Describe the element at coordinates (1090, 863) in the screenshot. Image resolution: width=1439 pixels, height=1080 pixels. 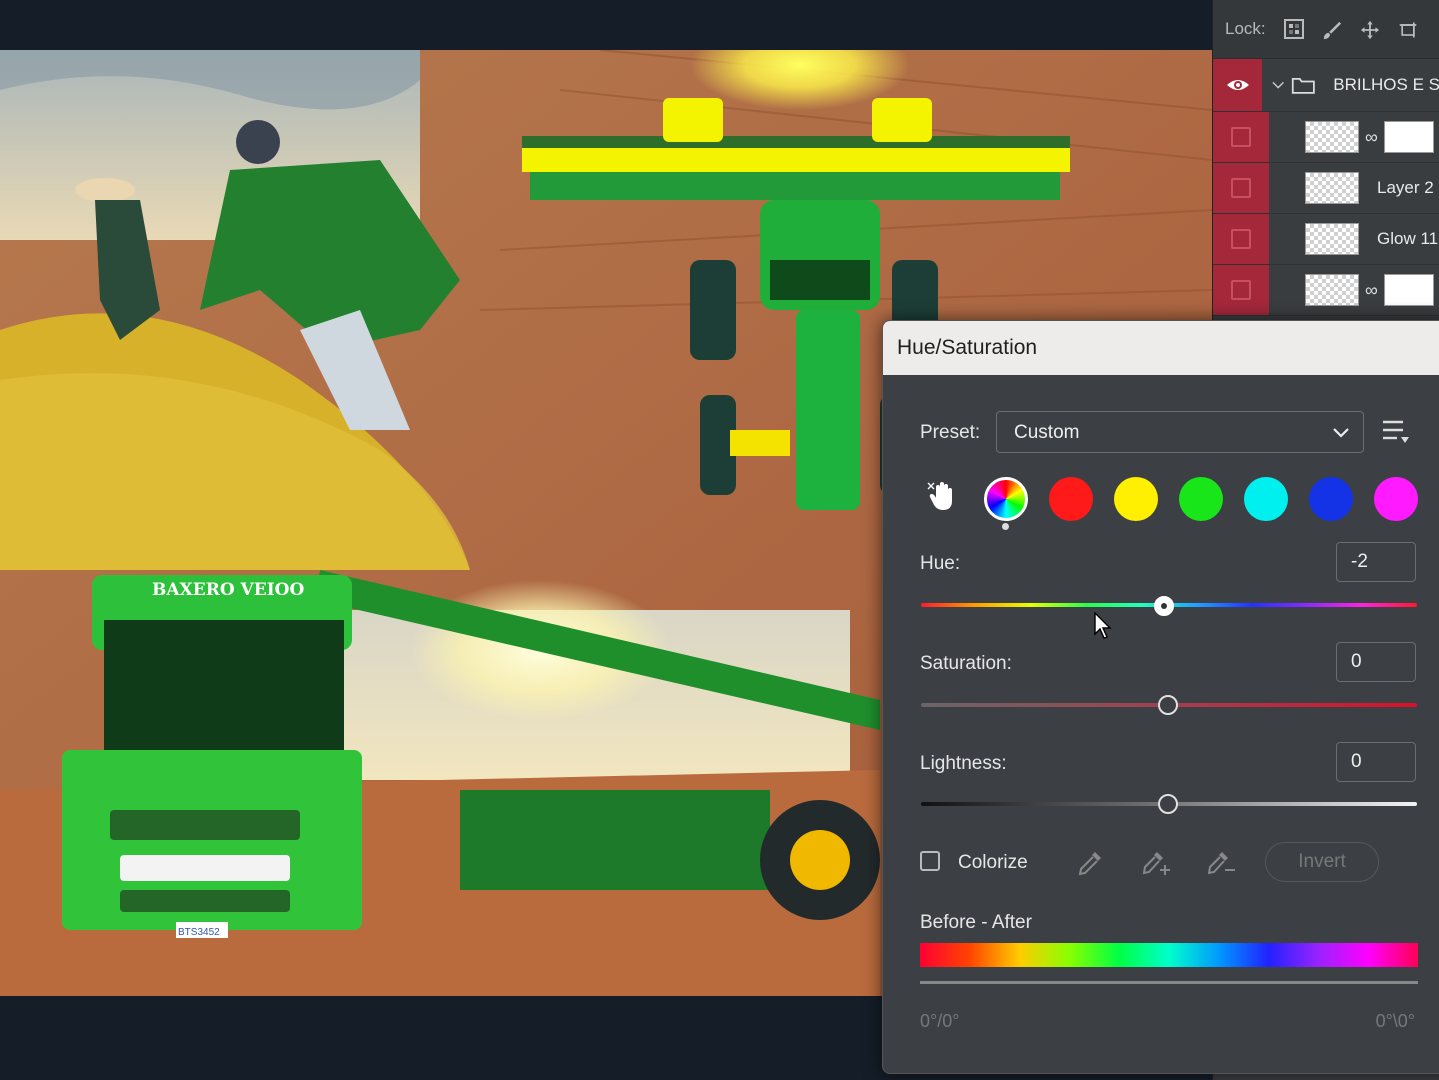
I see `eyedropper-icon` at that location.